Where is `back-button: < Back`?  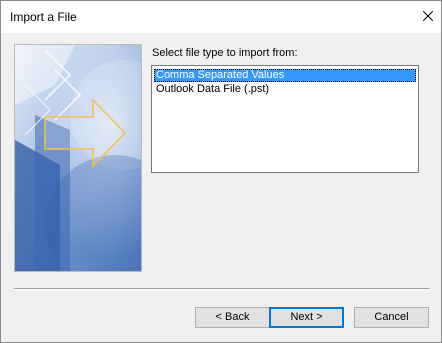
back-button: < Back is located at coordinates (232, 317).